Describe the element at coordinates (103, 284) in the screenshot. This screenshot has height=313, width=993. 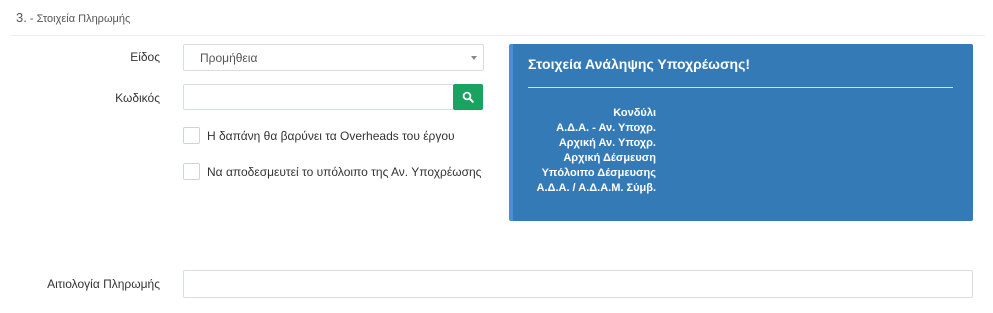
I see `reason-label: Αιτιολογία Πληρωμής` at that location.